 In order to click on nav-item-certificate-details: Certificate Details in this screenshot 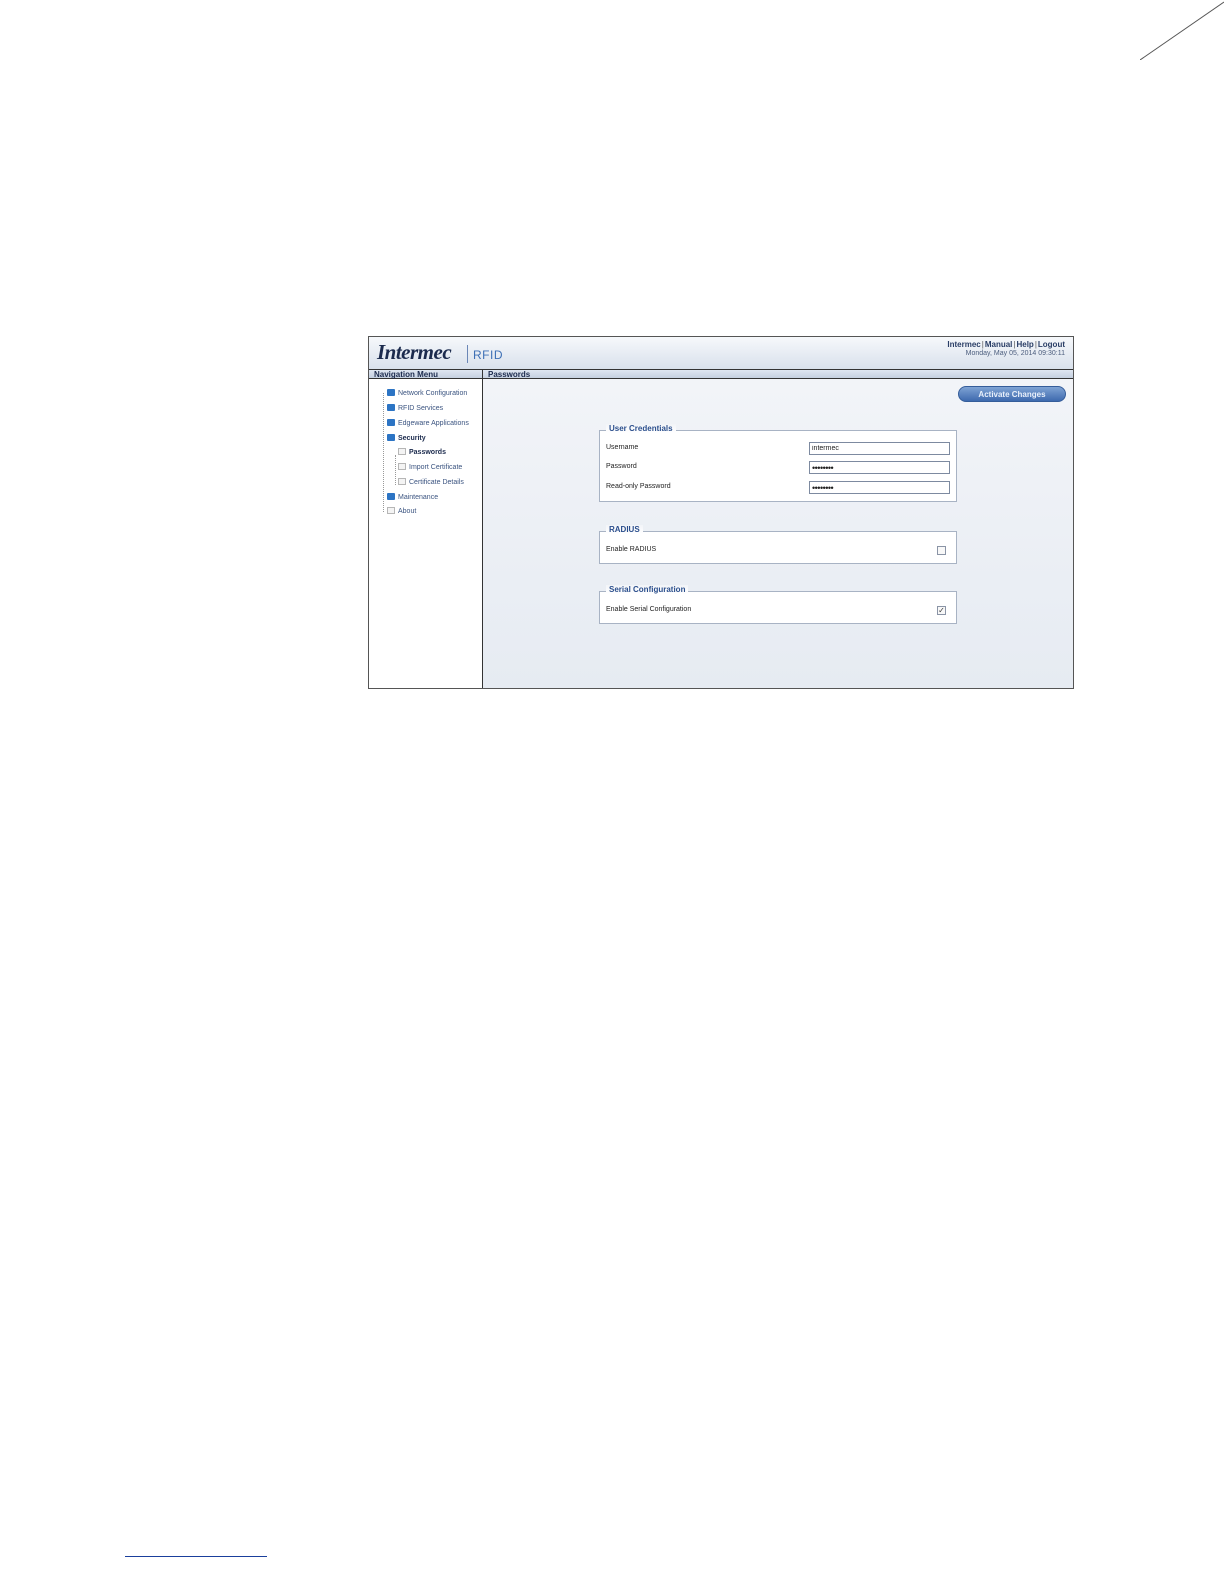, I will do `click(431, 482)`.